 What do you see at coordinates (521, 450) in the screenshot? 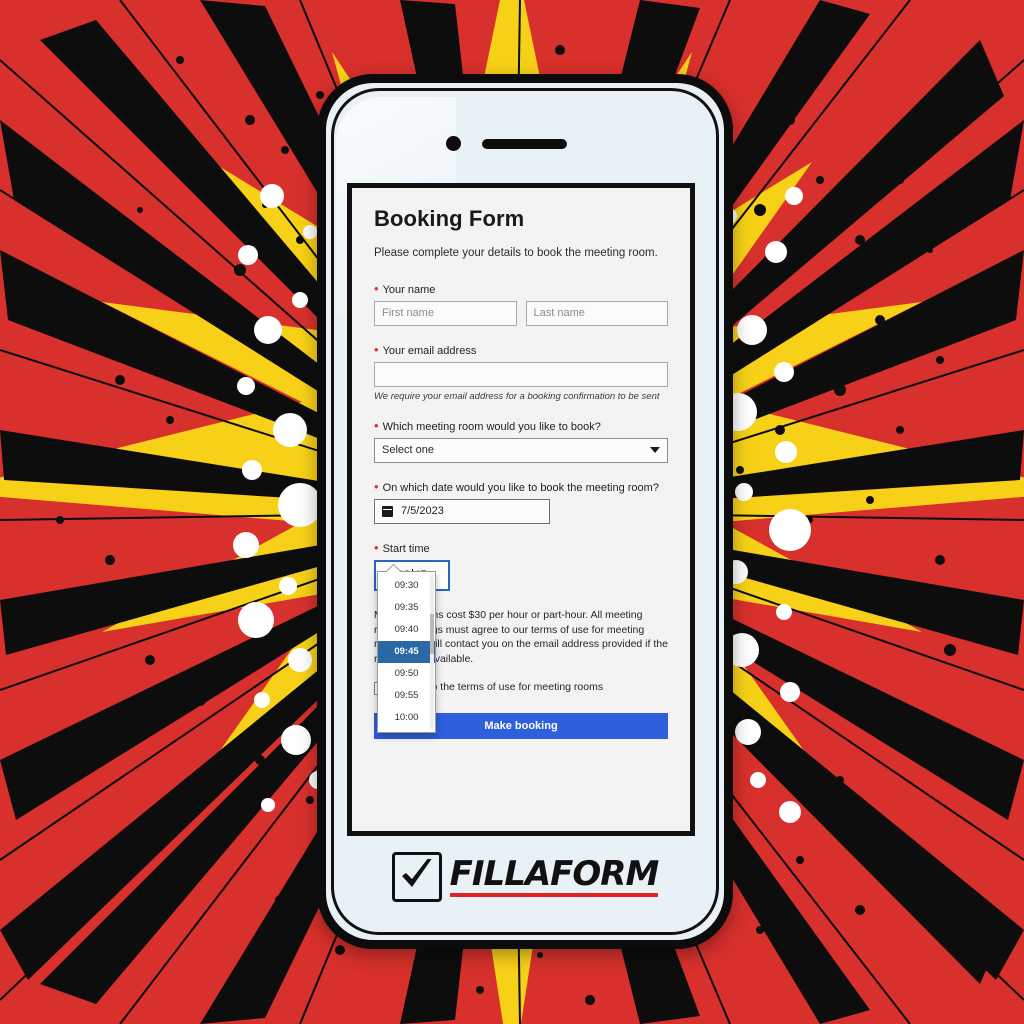
I see `meeting-room-select: Select one` at bounding box center [521, 450].